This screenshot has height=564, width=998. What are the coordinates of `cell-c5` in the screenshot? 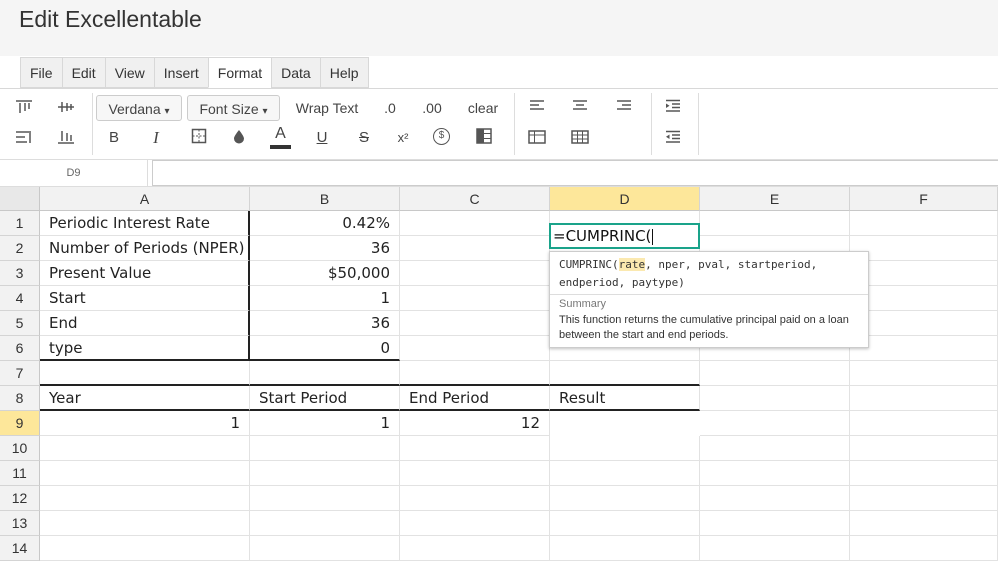 It's located at (475, 323).